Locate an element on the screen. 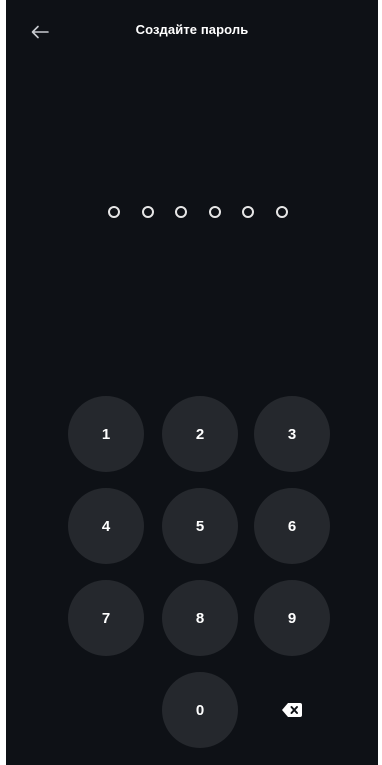  key-7: 7 is located at coordinates (106, 618).